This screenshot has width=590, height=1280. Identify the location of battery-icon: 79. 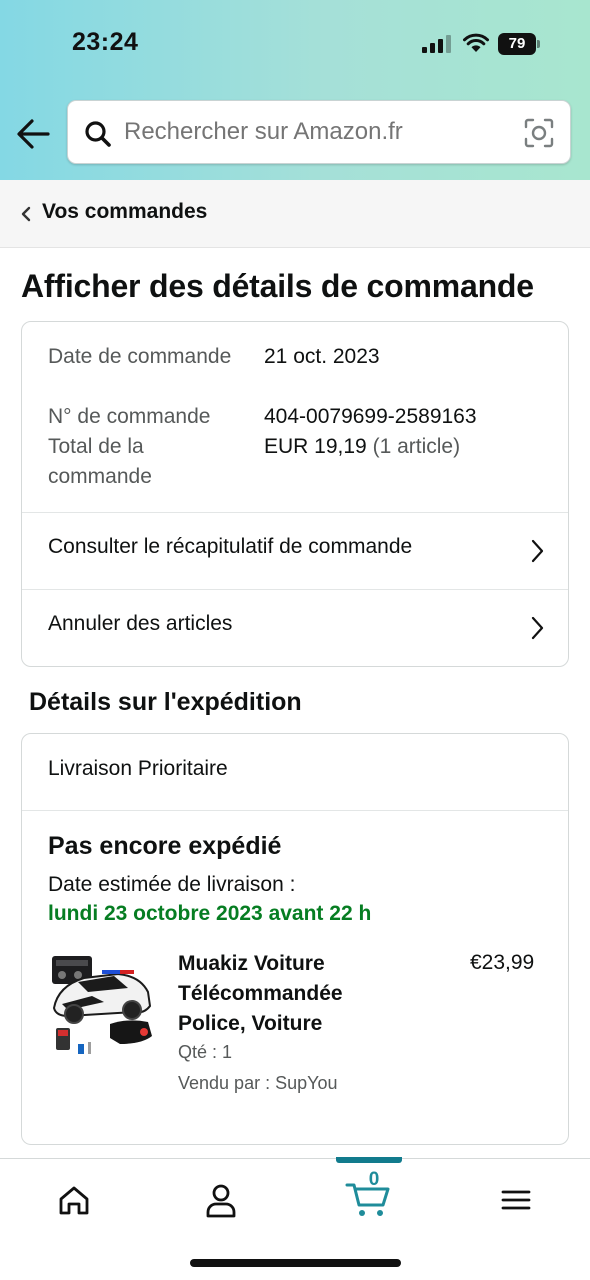
(520, 44).